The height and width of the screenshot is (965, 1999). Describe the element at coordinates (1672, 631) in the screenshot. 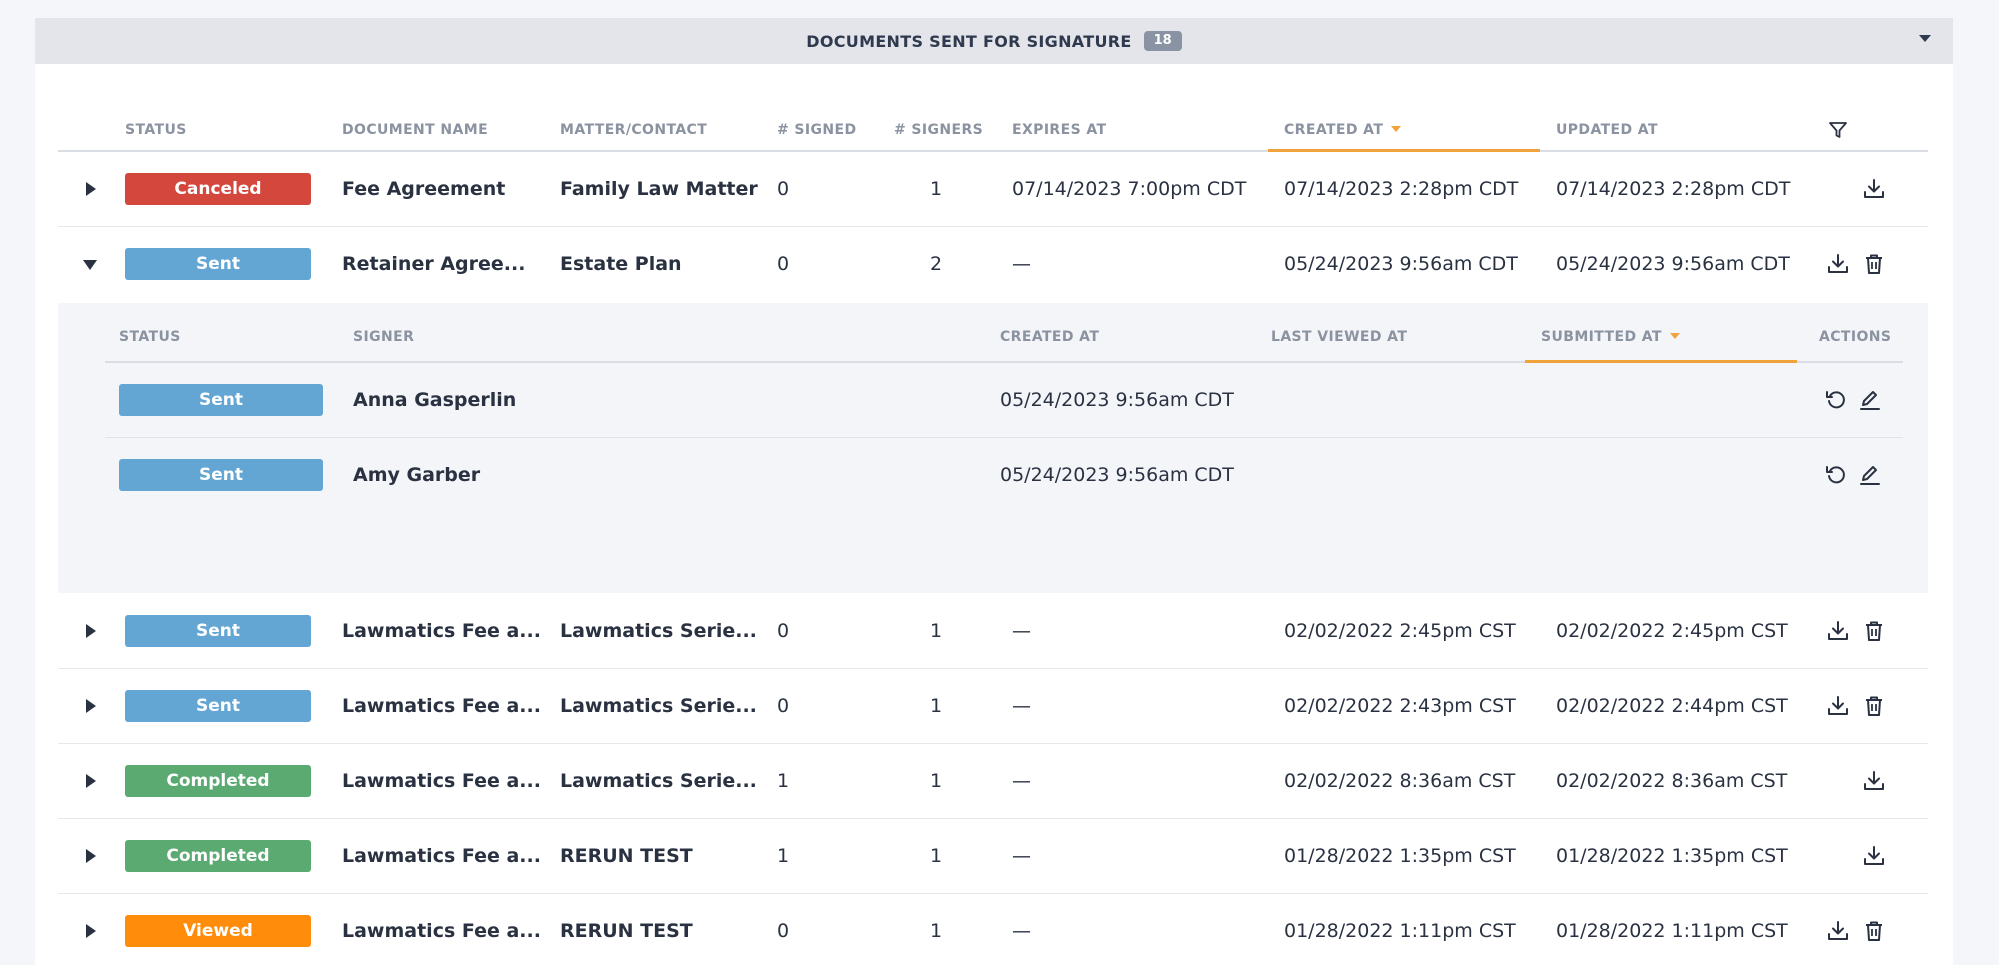

I see `updated-at: 02/02/2022 2:45pm CST` at that location.